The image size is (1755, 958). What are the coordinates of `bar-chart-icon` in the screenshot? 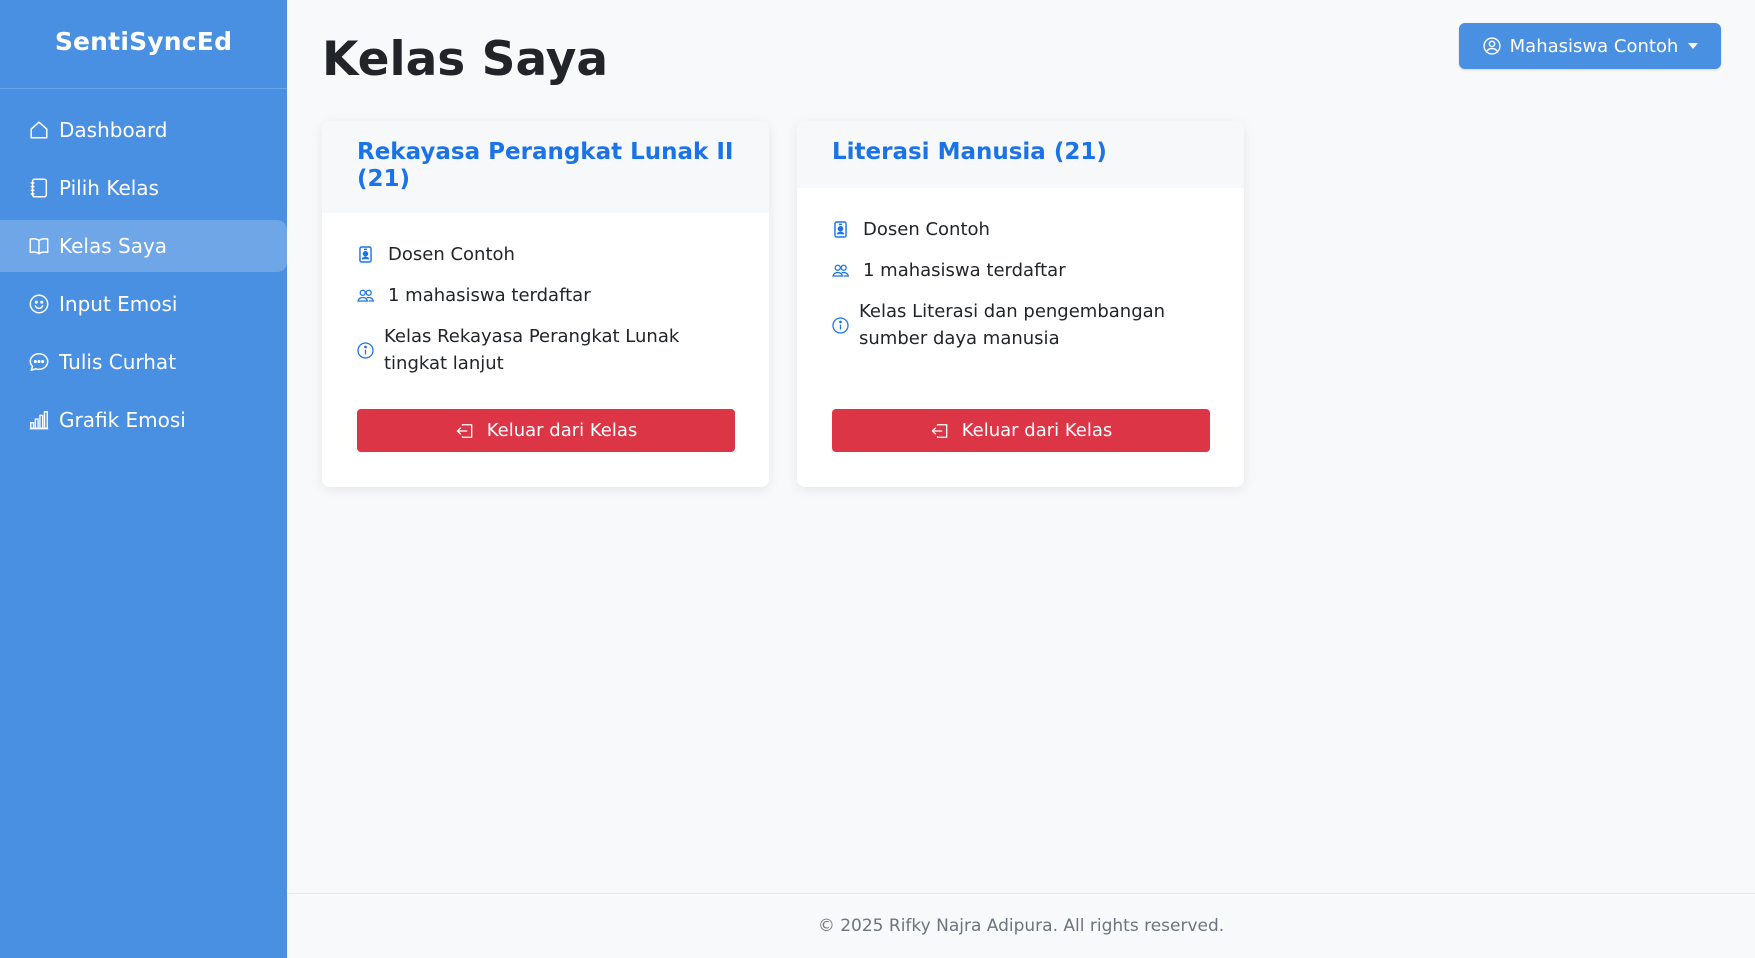 It's located at (39, 420).